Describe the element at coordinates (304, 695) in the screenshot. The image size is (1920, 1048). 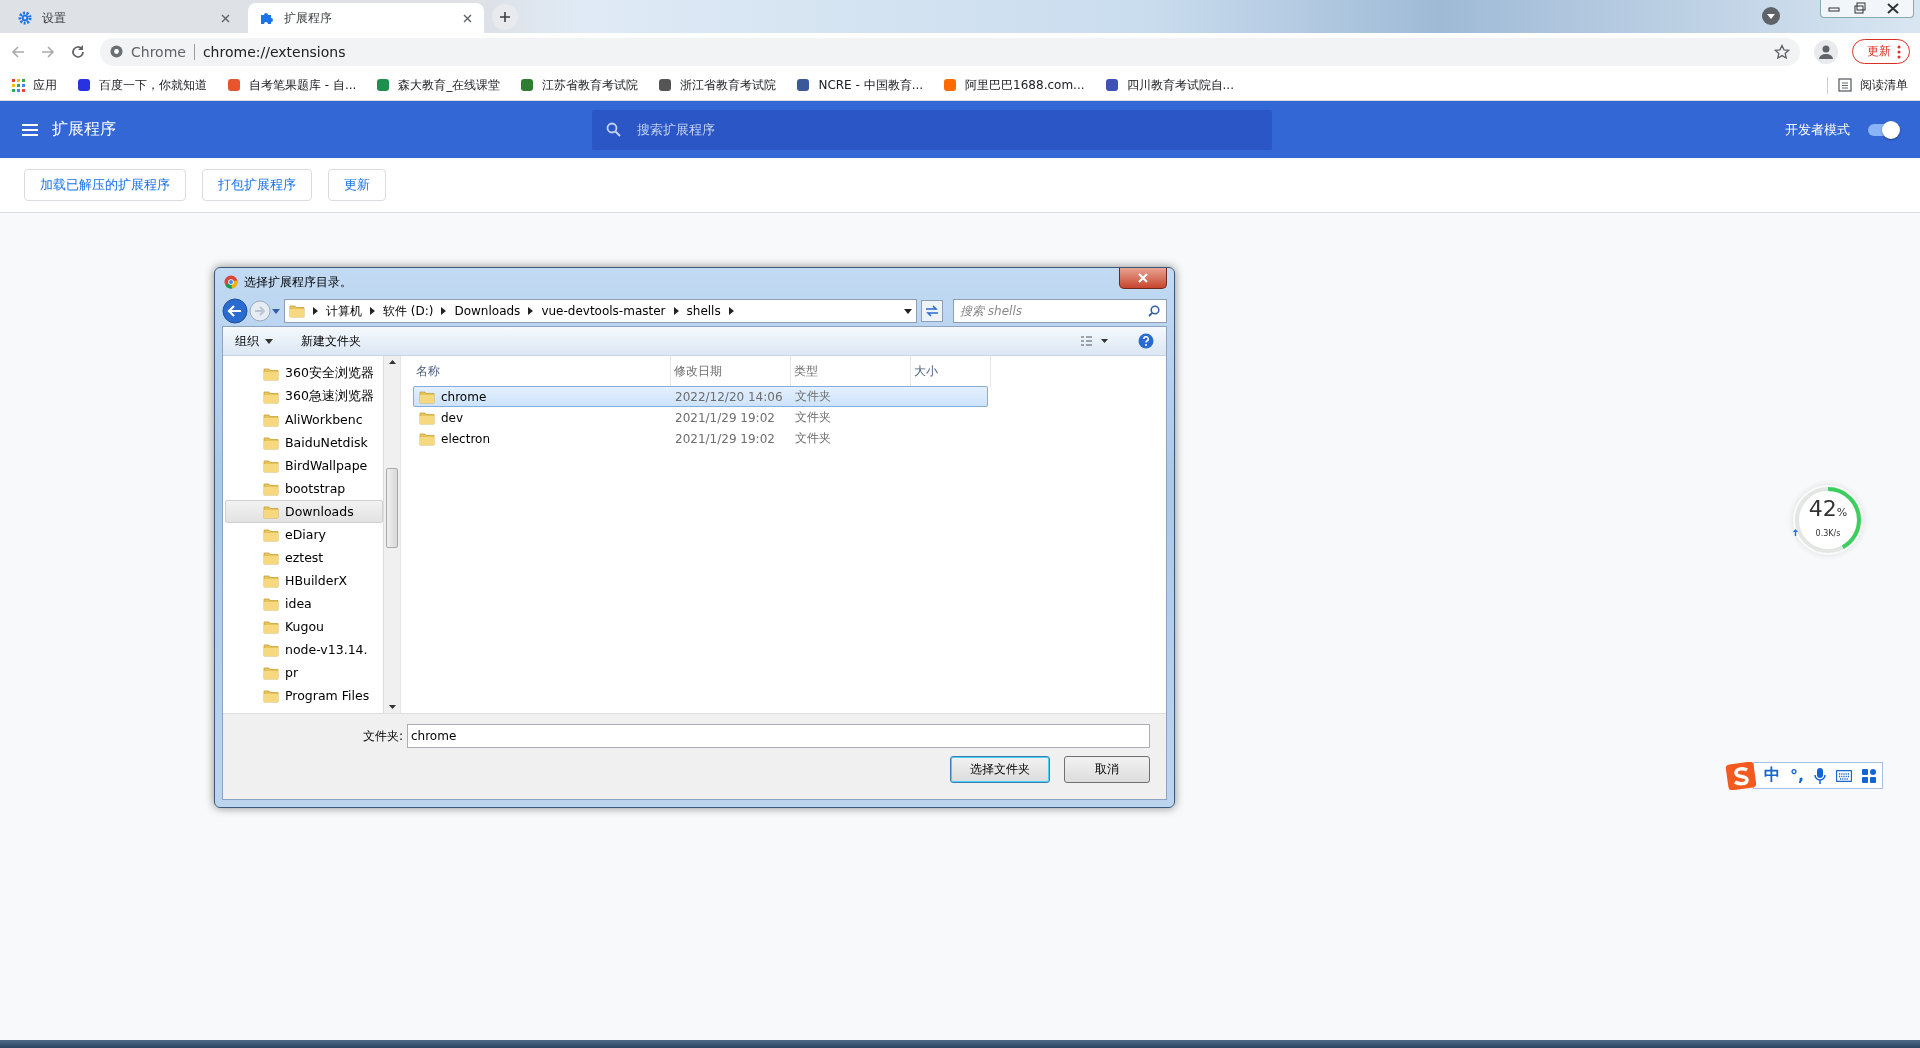
I see `nav-item: Program Files` at that location.